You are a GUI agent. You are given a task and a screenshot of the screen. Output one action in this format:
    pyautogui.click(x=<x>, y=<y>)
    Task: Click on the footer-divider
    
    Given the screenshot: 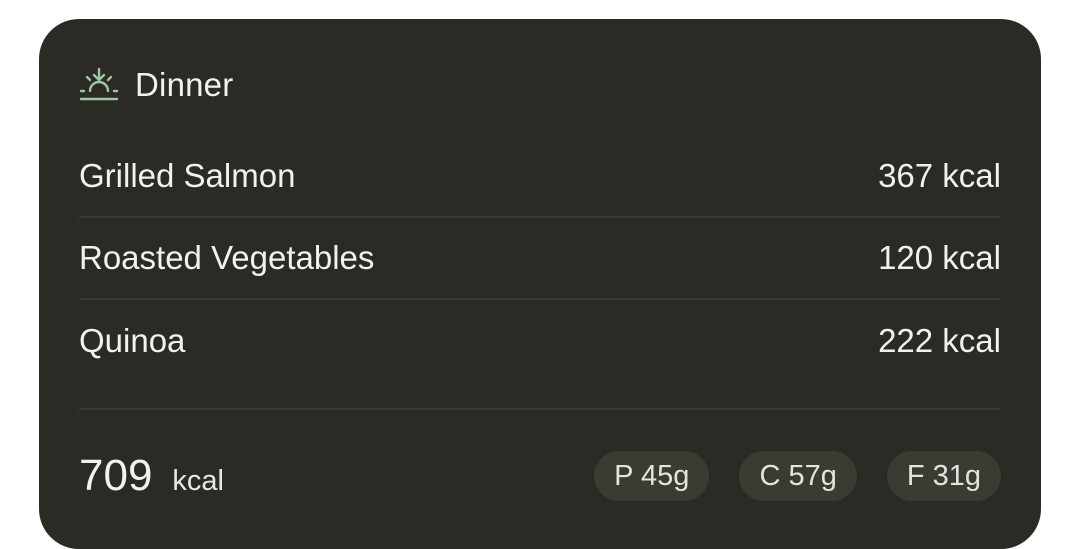 What is the action you would take?
    pyautogui.click(x=540, y=409)
    